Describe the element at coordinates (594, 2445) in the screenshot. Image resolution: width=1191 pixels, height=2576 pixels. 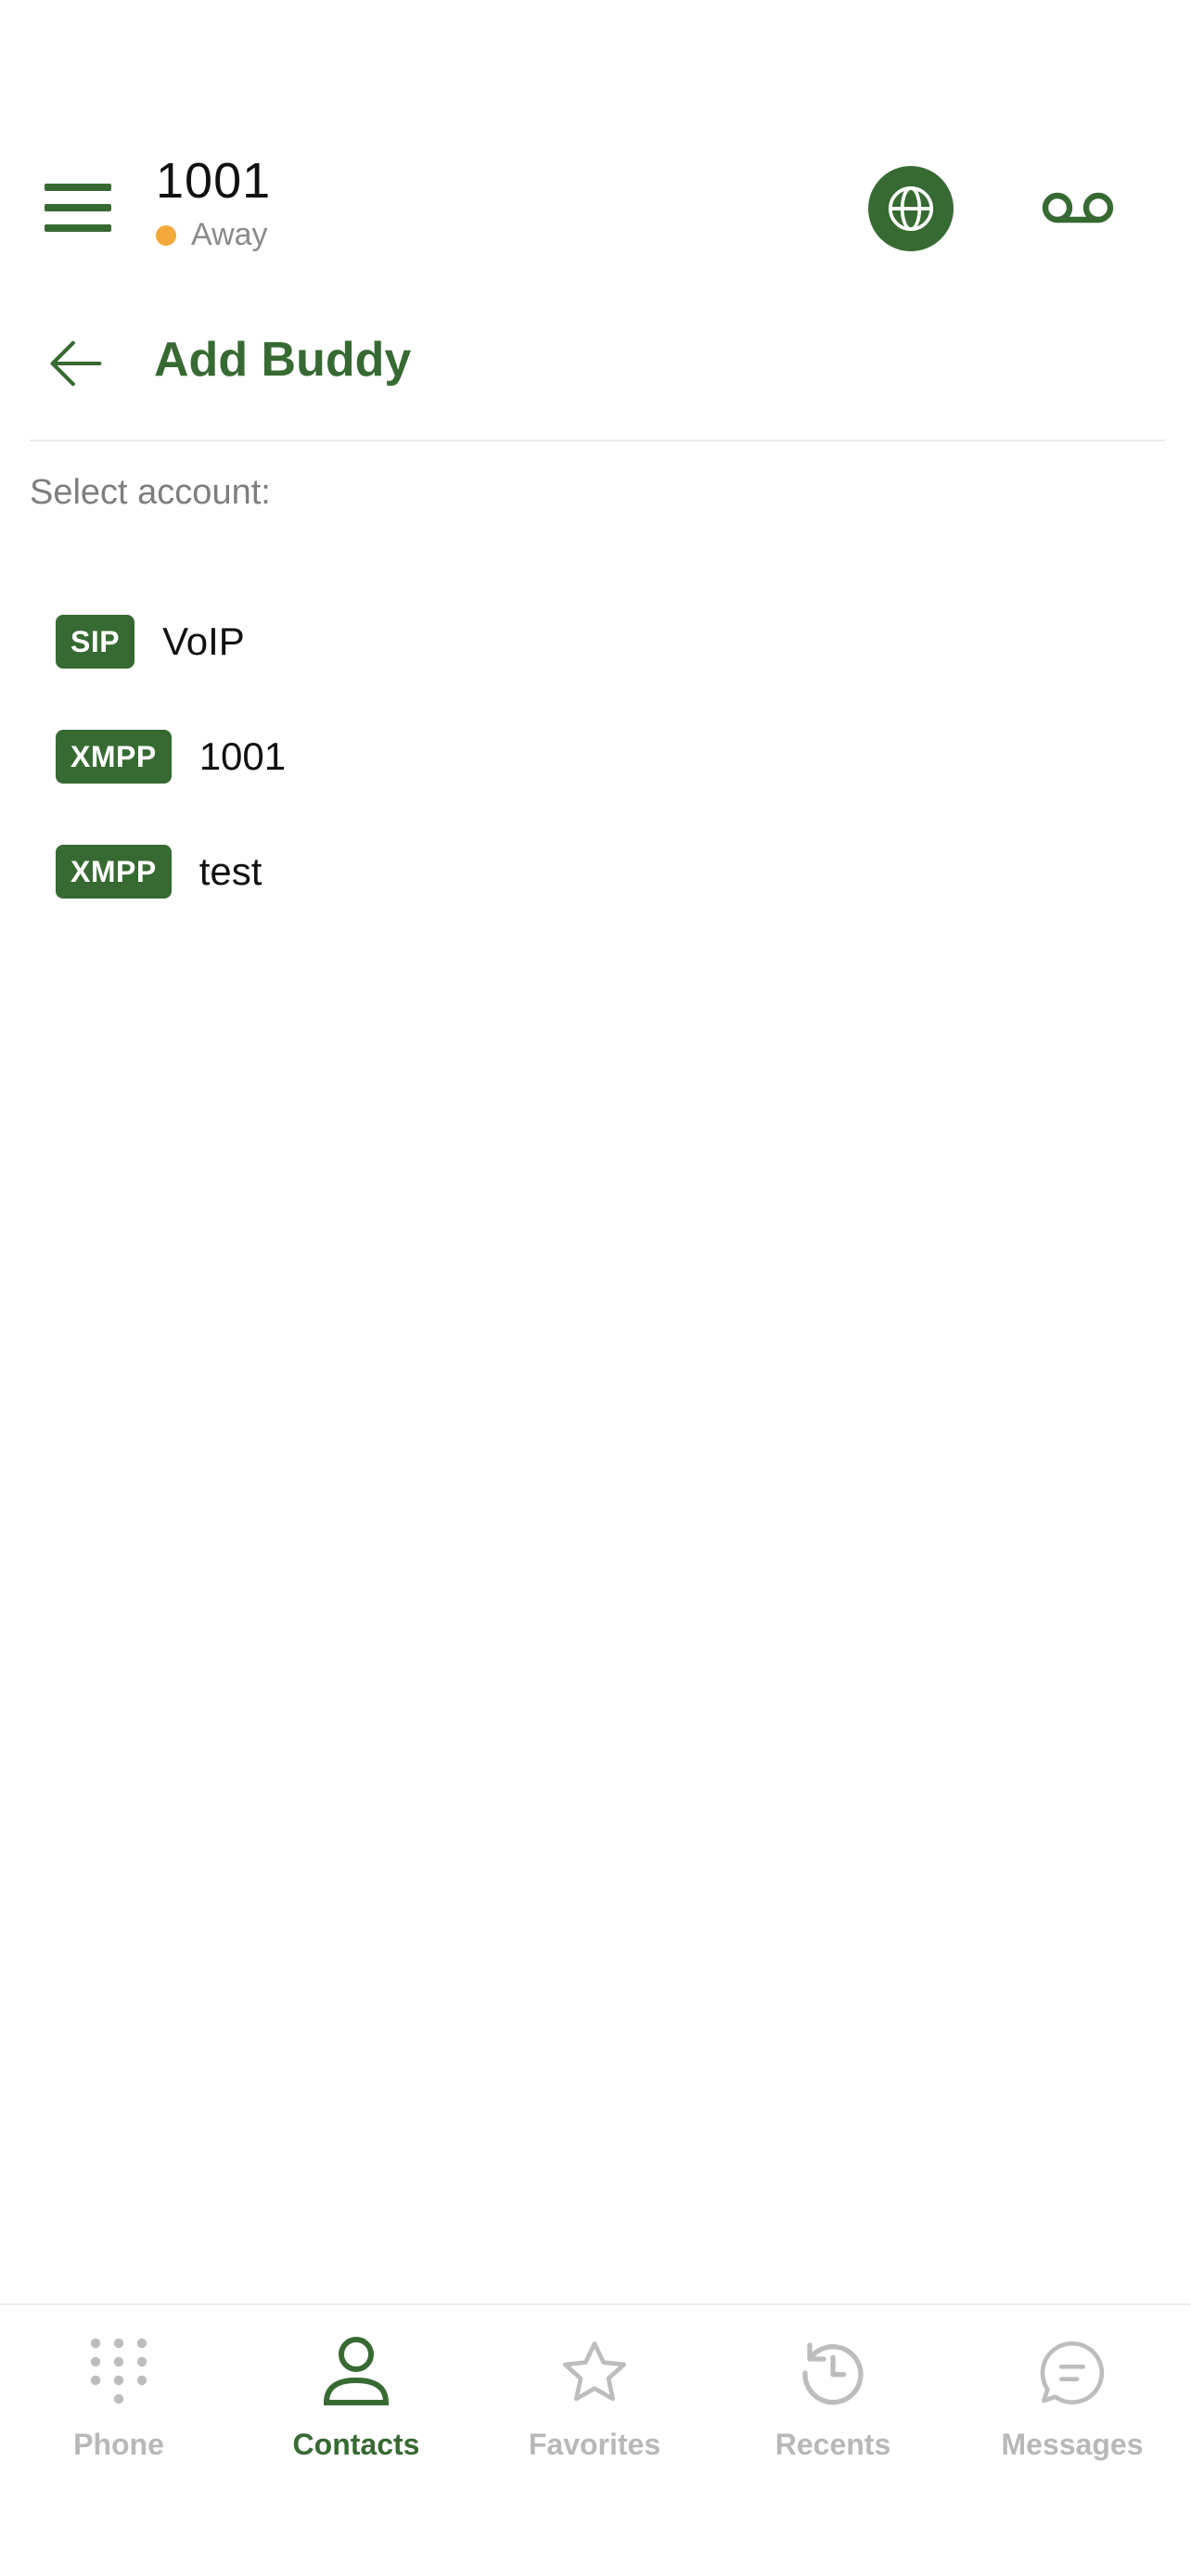
I see `tab-label: Favorites` at that location.